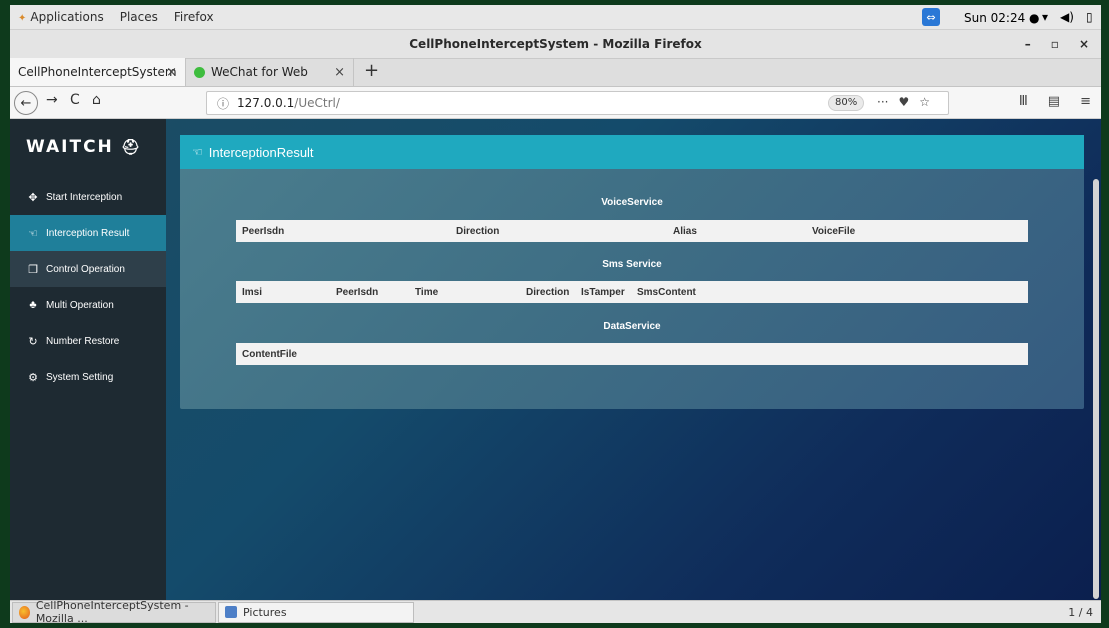  I want to click on app-logo: WAITCH ⛑, so click(84, 147).